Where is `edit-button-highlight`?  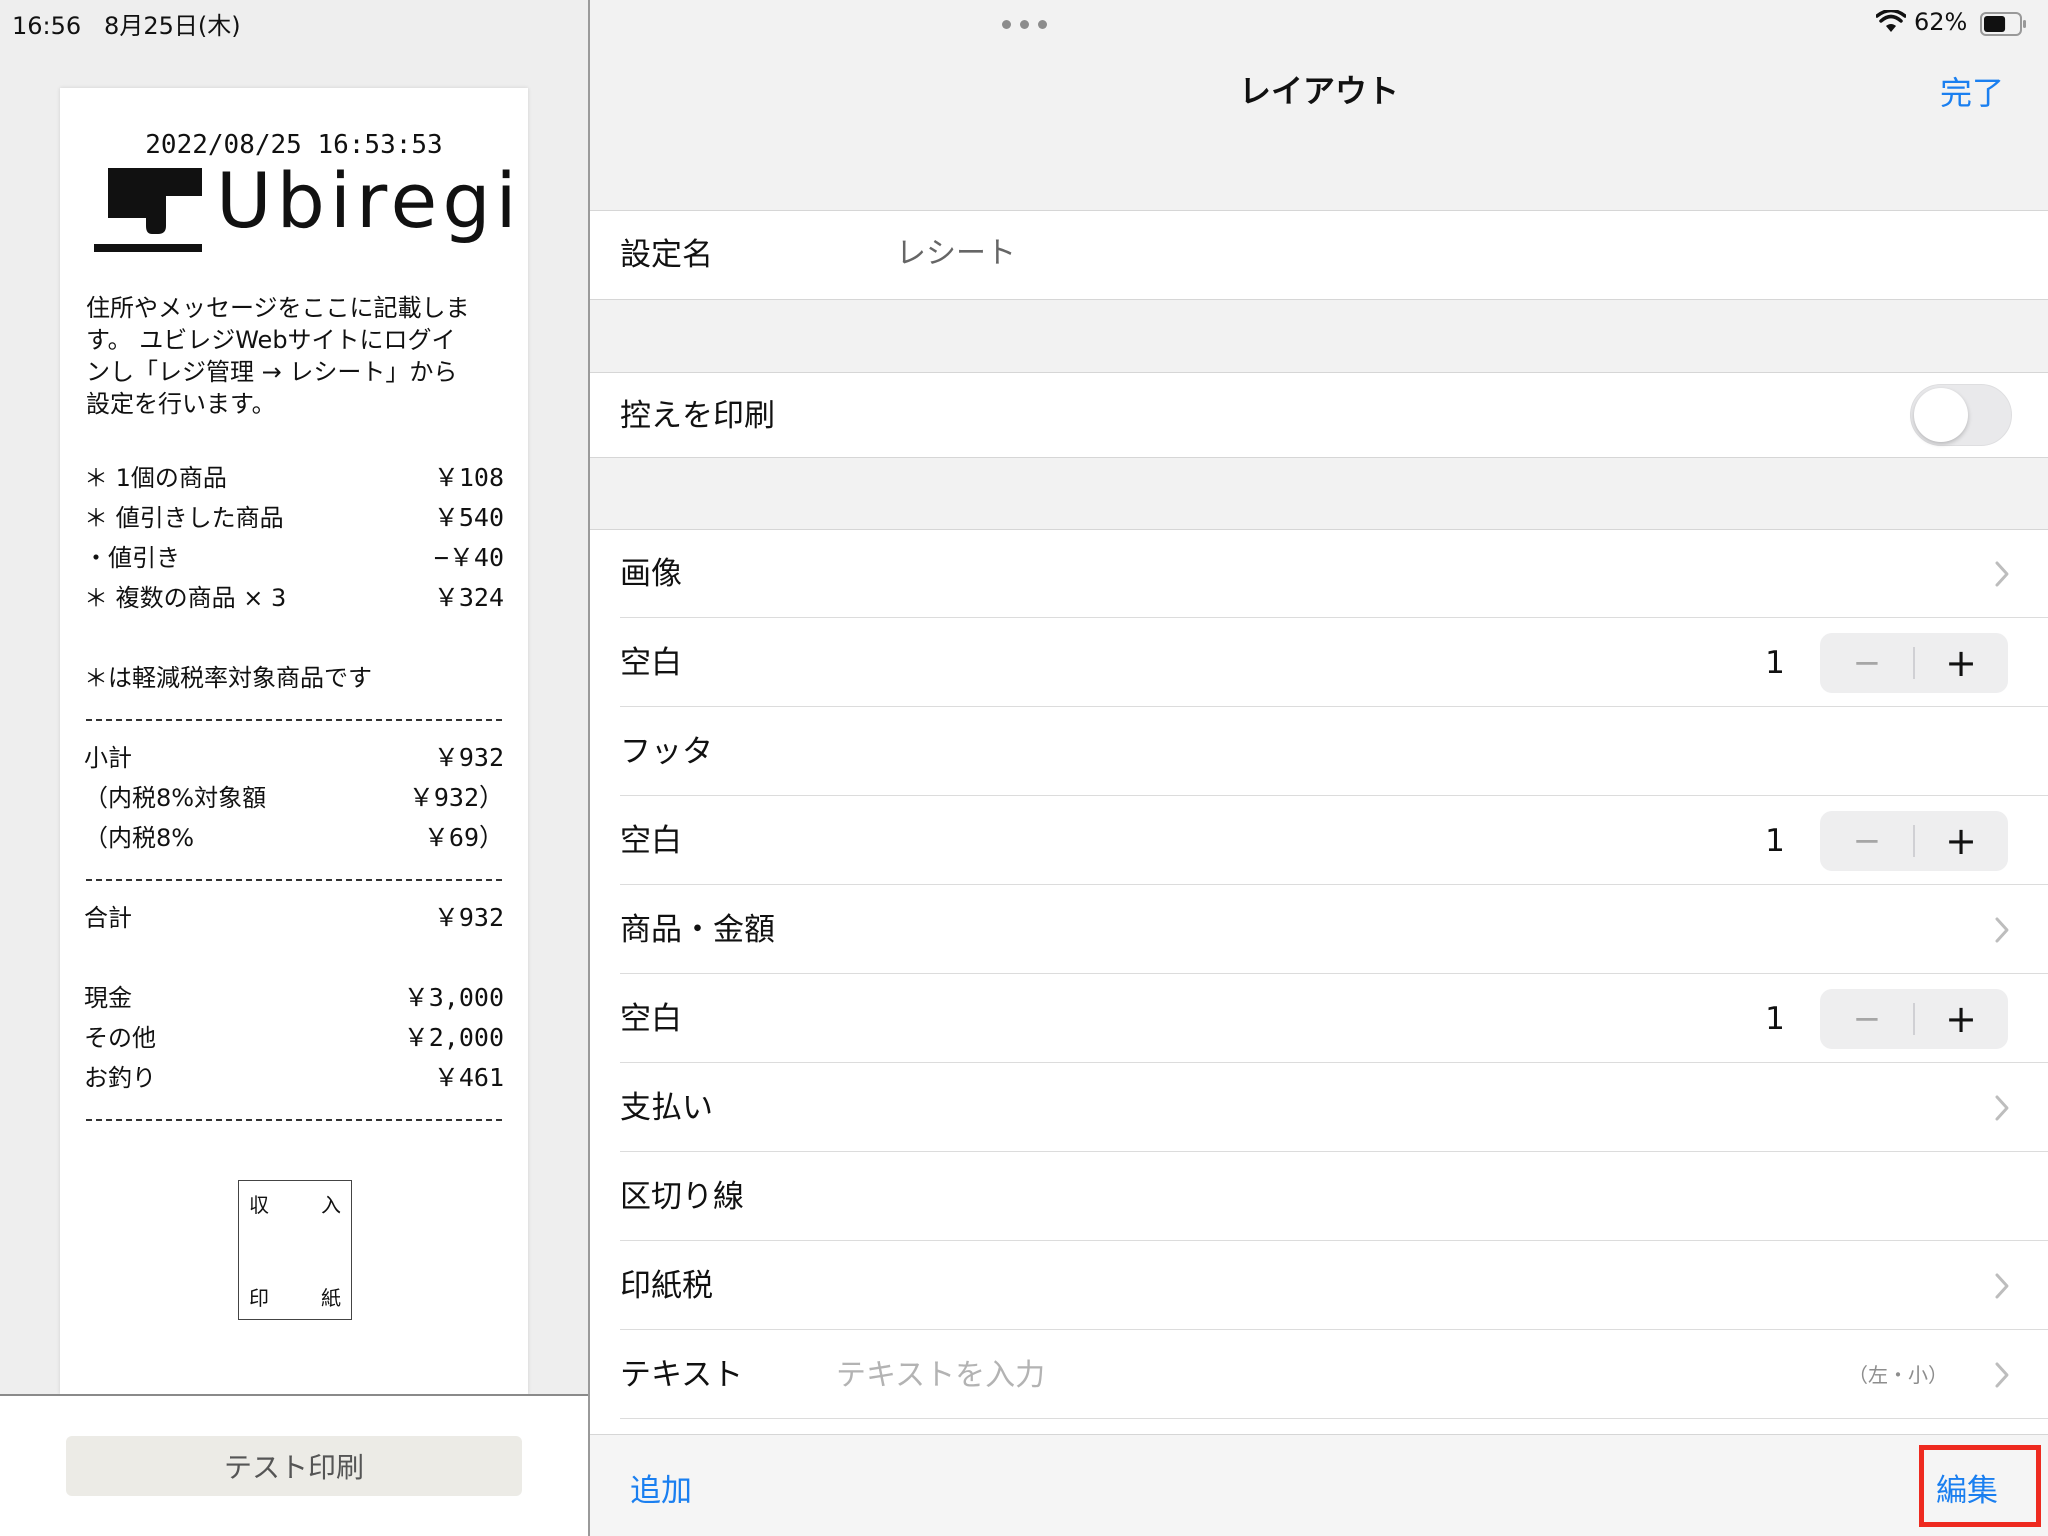 edit-button-highlight is located at coordinates (1980, 1486).